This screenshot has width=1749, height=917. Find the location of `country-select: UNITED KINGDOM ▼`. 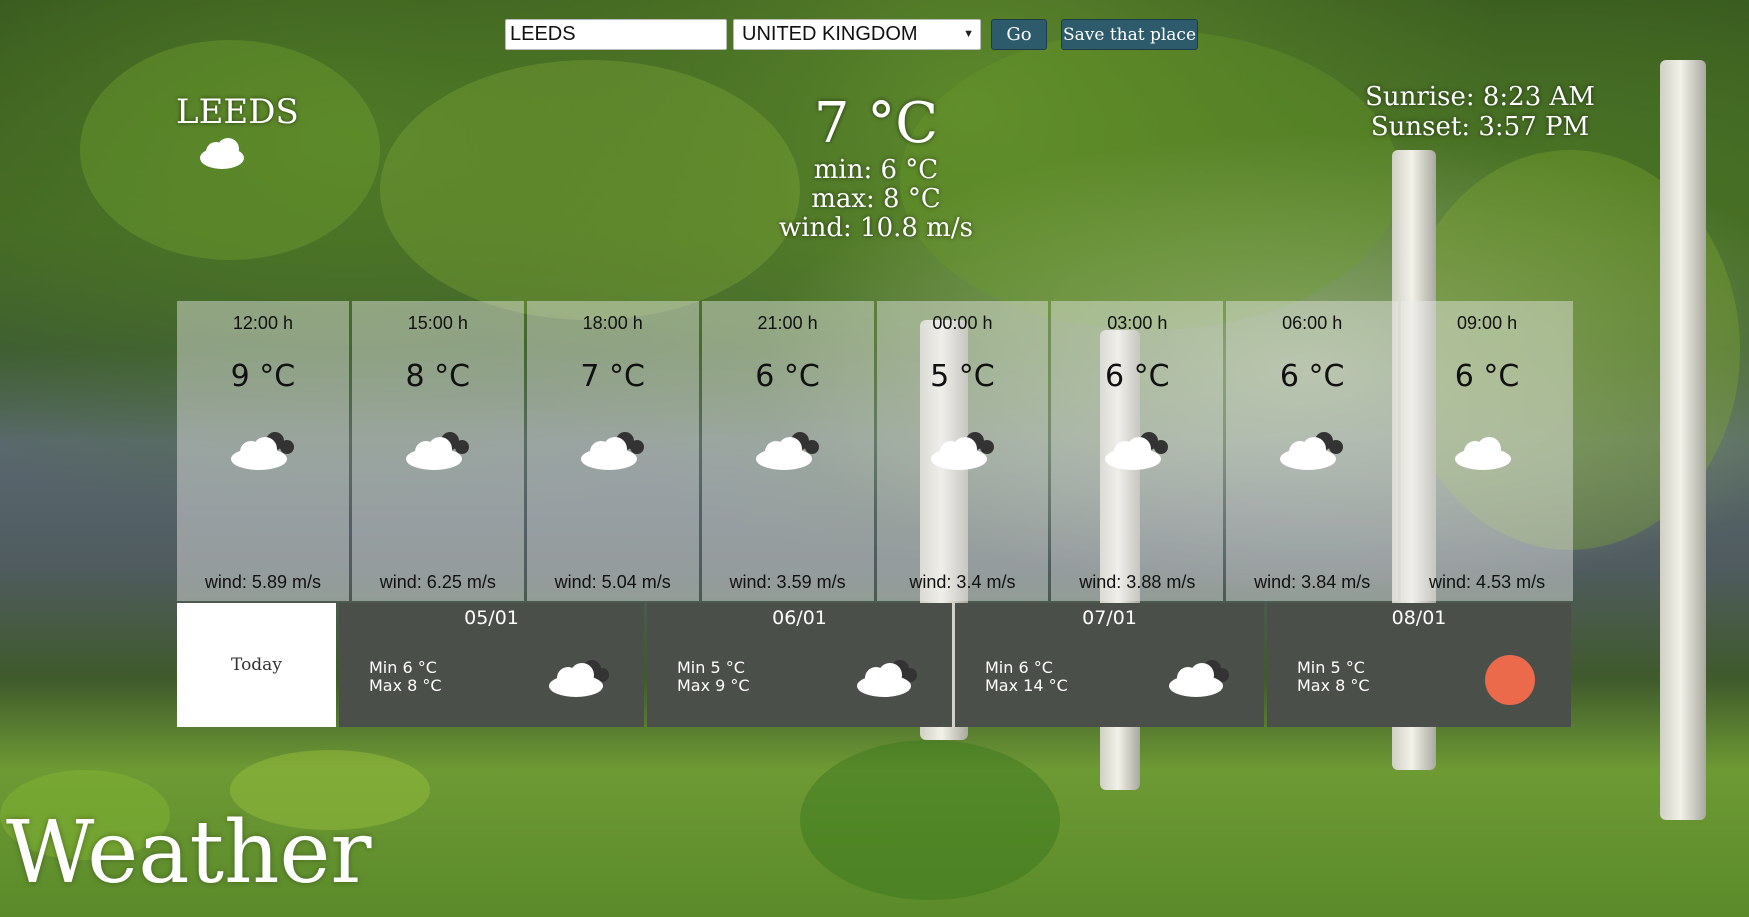

country-select: UNITED KINGDOM ▼ is located at coordinates (857, 34).